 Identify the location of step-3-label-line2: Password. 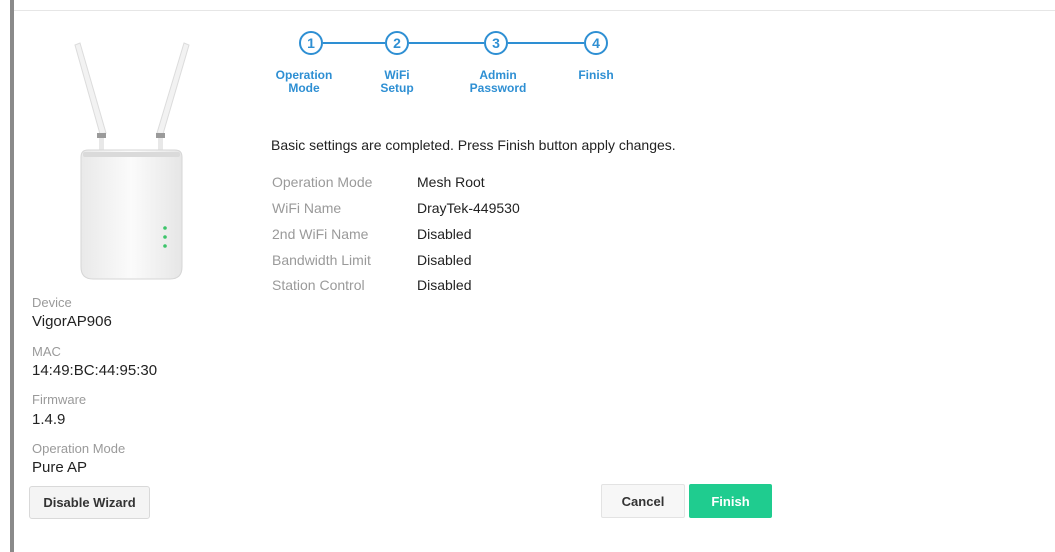
(498, 88).